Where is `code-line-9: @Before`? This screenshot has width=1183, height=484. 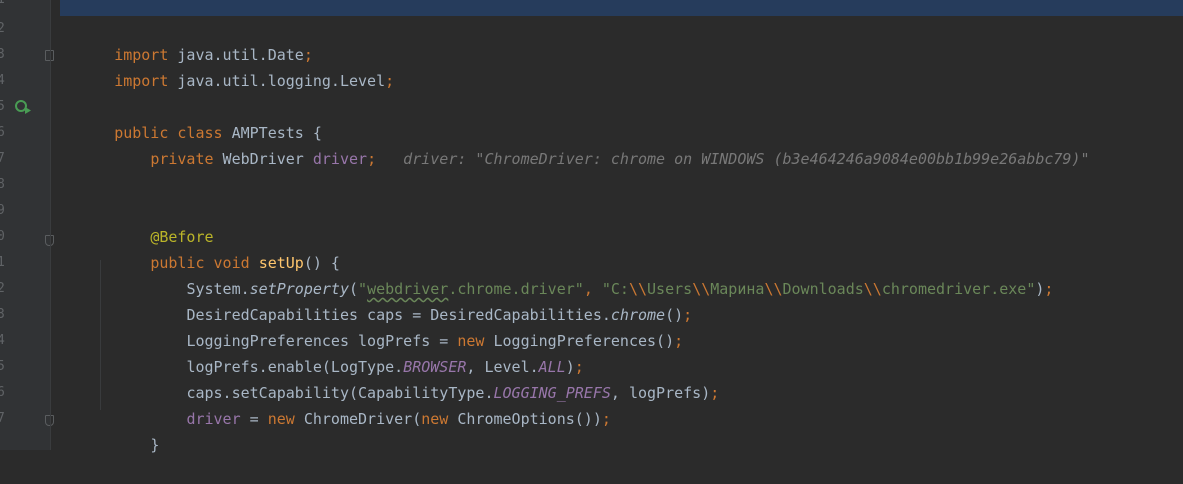 code-line-9: @Before is located at coordinates (182, 237).